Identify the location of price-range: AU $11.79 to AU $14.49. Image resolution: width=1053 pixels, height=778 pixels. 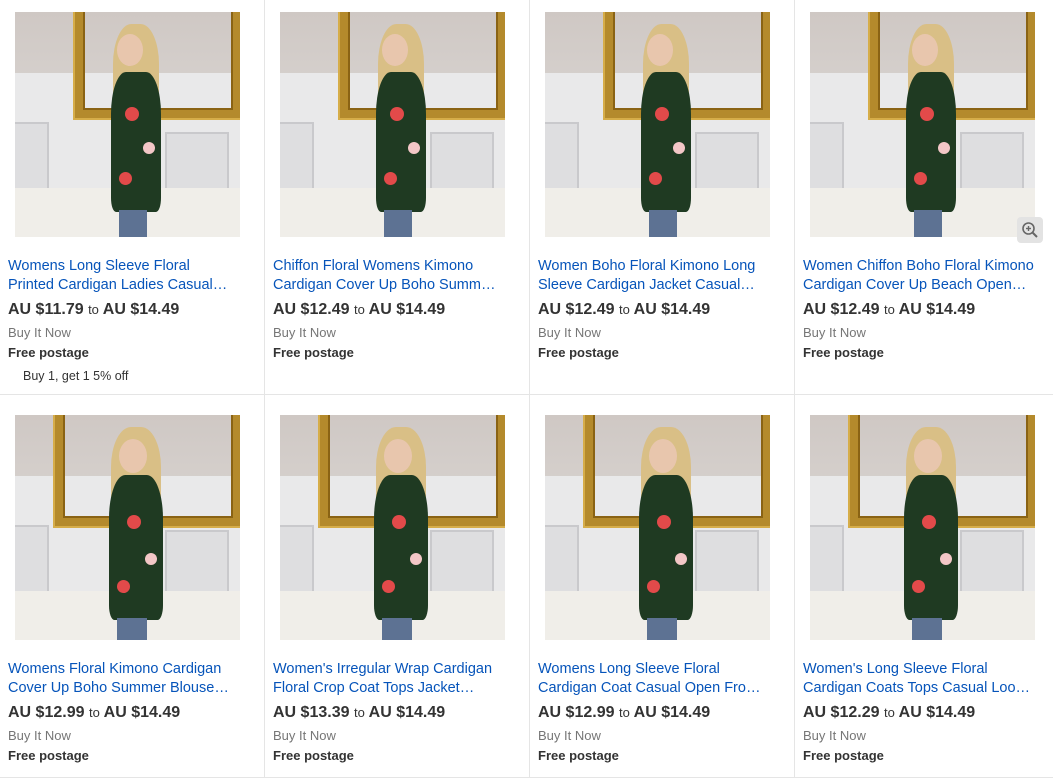
(93, 310).